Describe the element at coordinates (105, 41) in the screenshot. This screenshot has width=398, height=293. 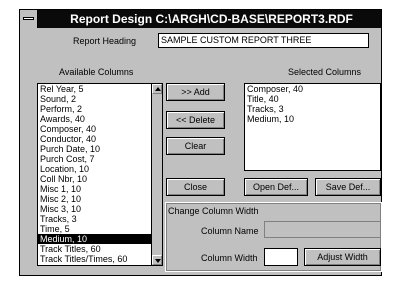
I see `report-heading-label: Report Heading` at that location.